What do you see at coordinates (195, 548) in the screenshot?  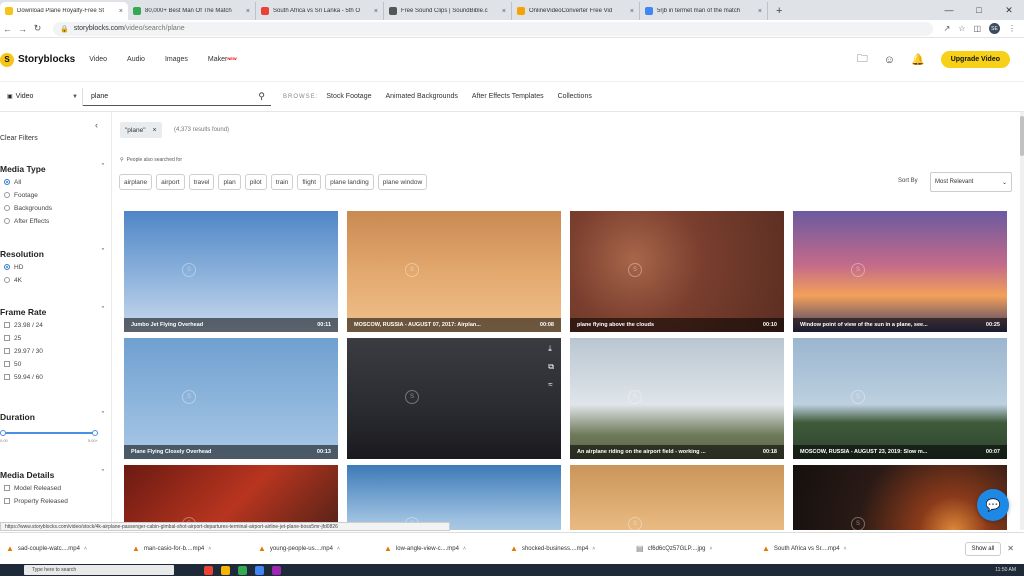 I see `download-item: ▲ man-casio-for-b....mp4 ˄` at bounding box center [195, 548].